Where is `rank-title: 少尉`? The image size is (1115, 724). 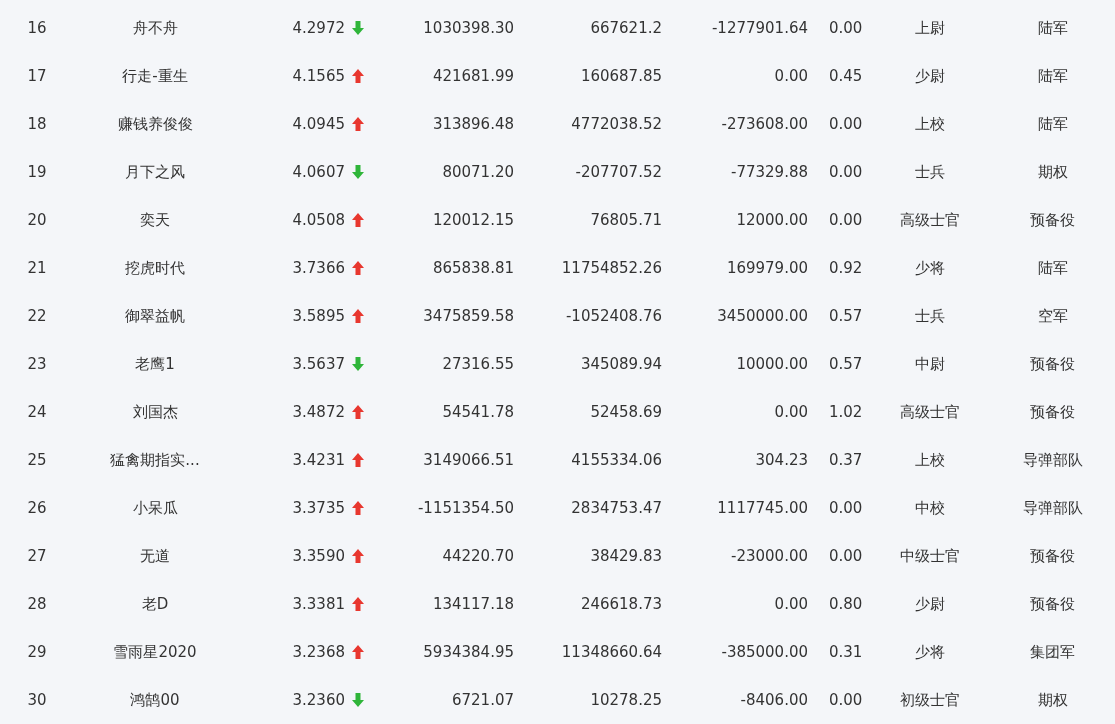
rank-title: 少尉 is located at coordinates (930, 76).